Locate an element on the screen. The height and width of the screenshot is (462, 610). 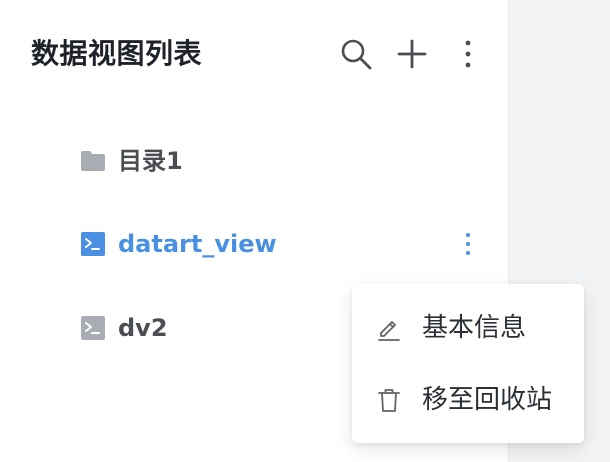
folder-icon is located at coordinates (93, 161).